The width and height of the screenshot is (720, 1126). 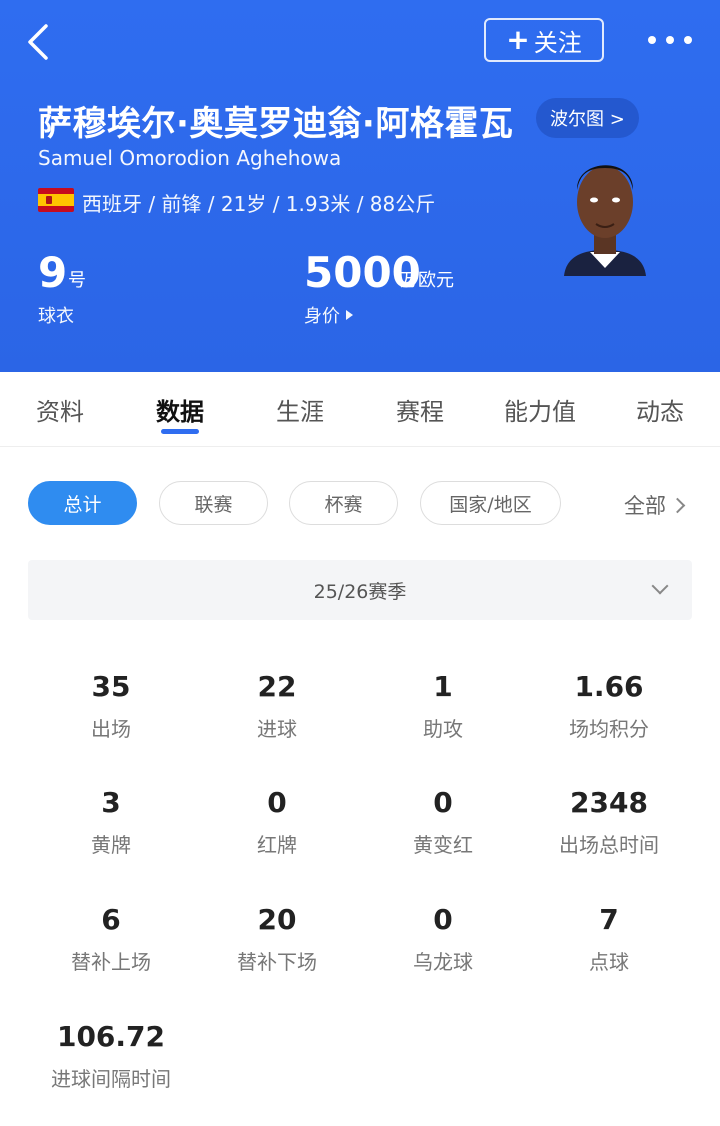 What do you see at coordinates (111, 1036) in the screenshot?
I see `stat-value: 106.72` at bounding box center [111, 1036].